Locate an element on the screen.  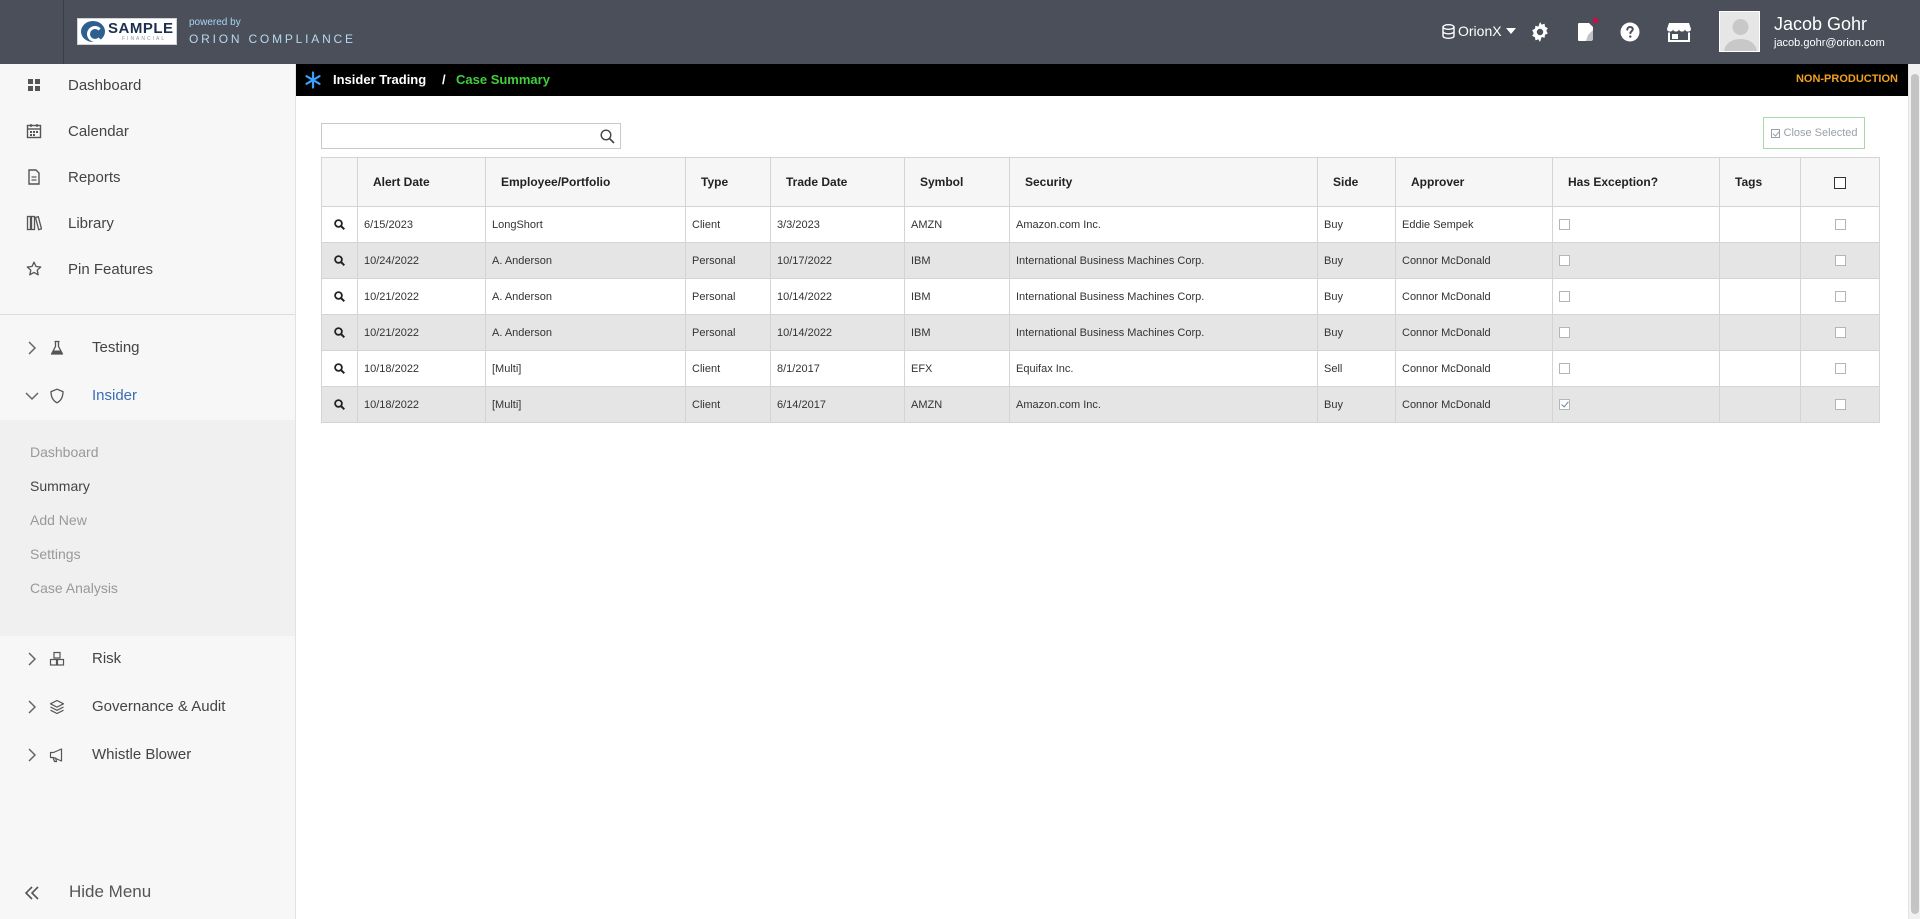
cell-employee-portfolio: [Multi] is located at coordinates (585, 404).